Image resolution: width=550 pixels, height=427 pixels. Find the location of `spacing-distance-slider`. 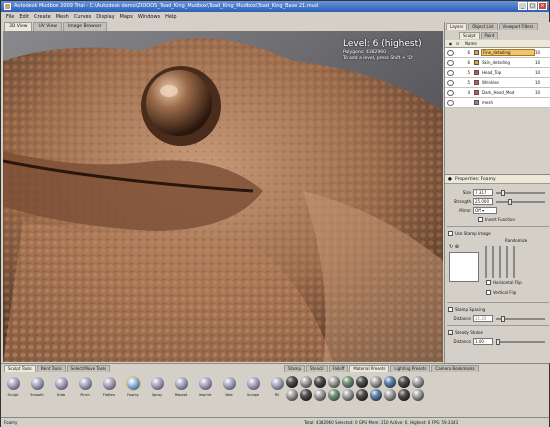

spacing-distance-slider is located at coordinates (520, 318).